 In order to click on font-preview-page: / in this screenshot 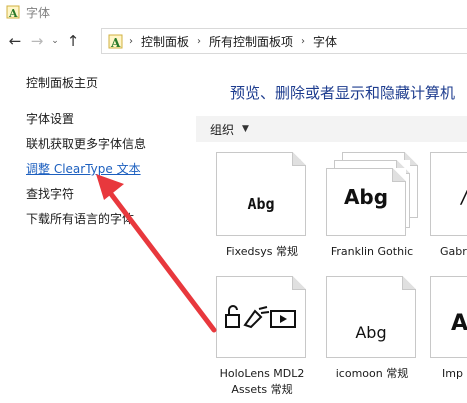, I will do `click(448, 194)`.